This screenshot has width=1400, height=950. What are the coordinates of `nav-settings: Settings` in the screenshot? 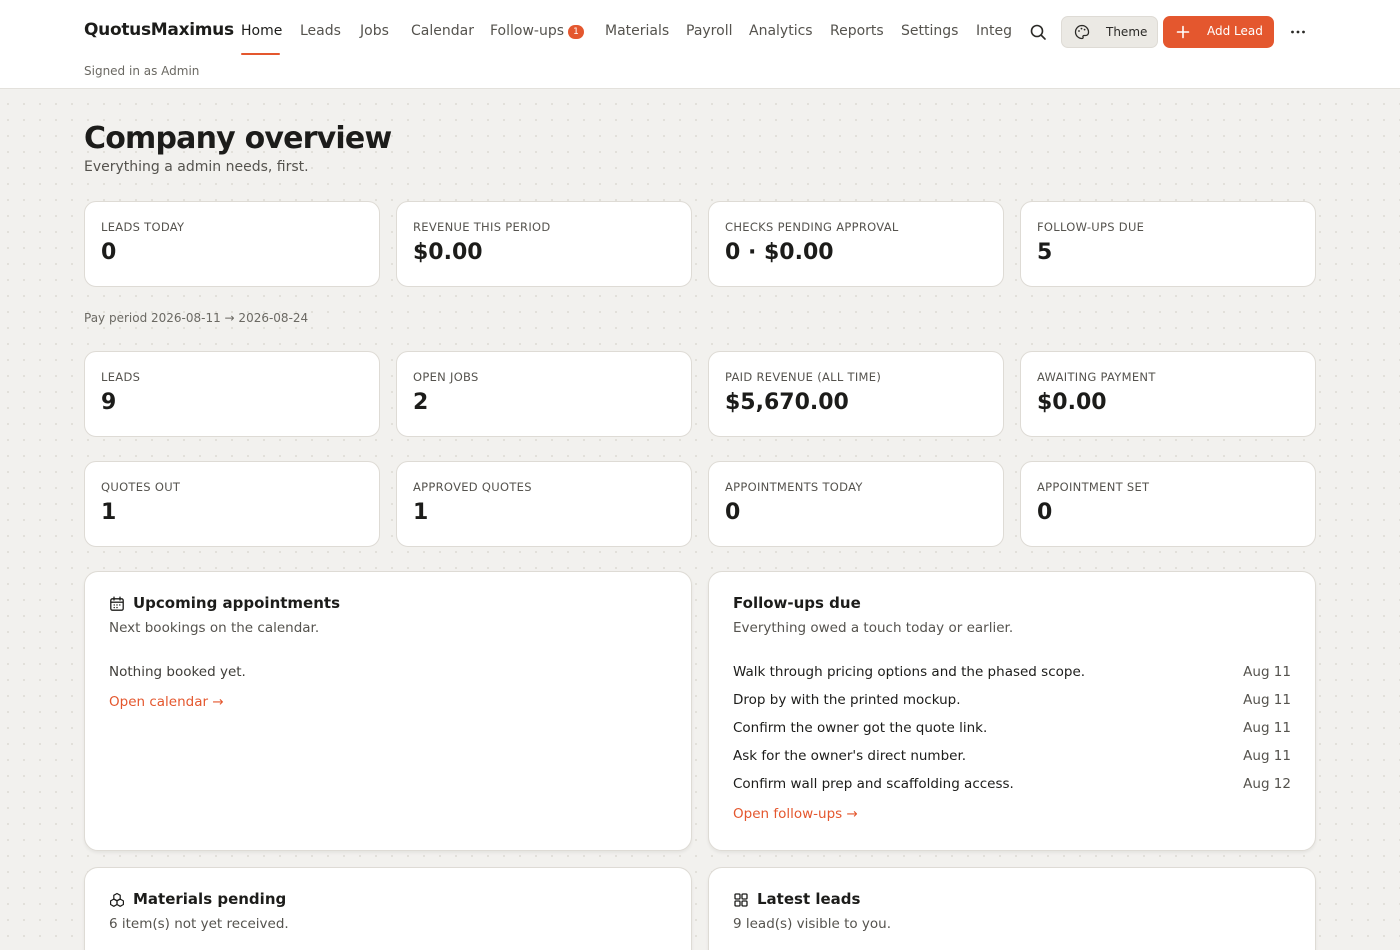 It's located at (929, 31).